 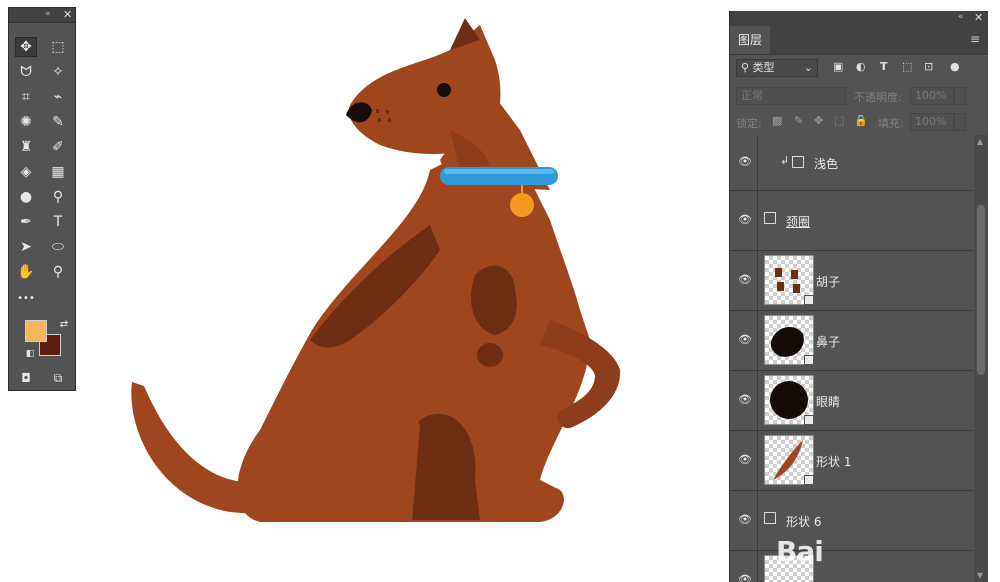 What do you see at coordinates (955, 66) in the screenshot?
I see `filter-toggle-icon: ●` at bounding box center [955, 66].